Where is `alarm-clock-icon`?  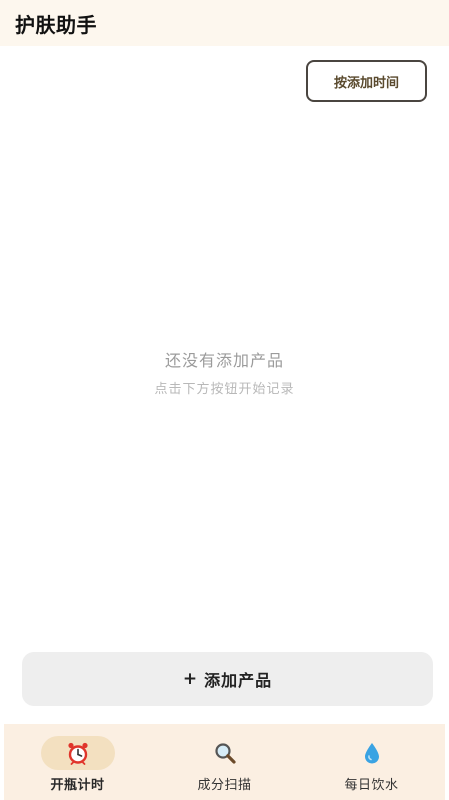 alarm-clock-icon is located at coordinates (77, 753).